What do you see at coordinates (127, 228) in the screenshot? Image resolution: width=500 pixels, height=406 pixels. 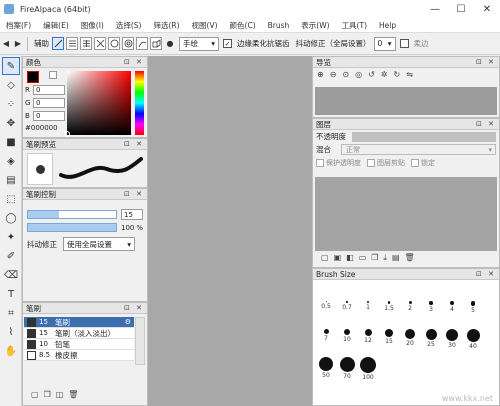 I see `opacity-value: 100` at bounding box center [127, 228].